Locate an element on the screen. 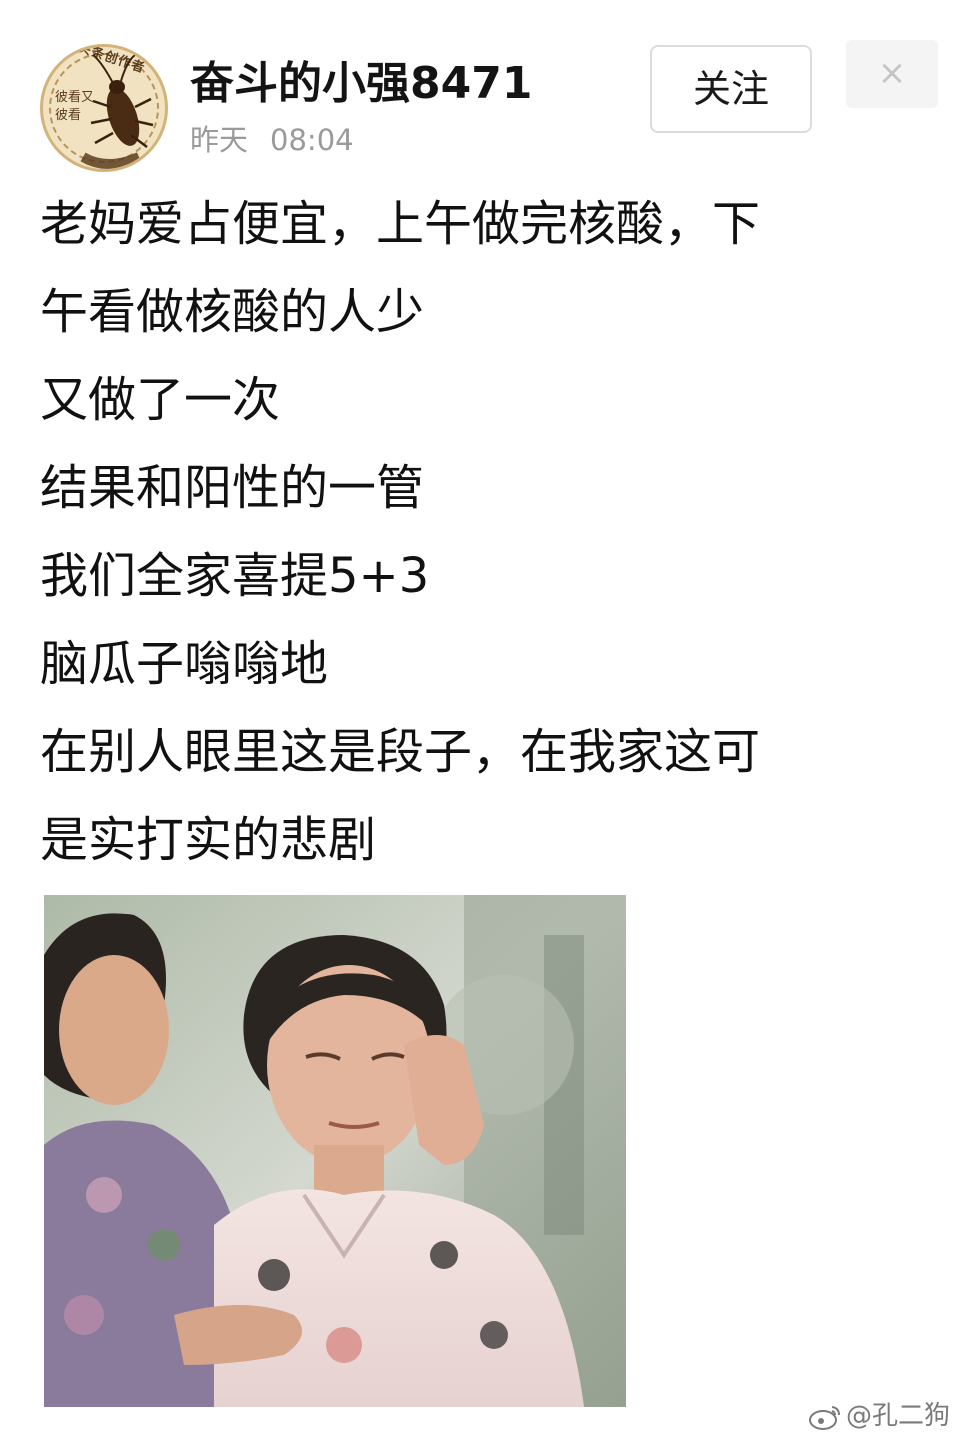 This screenshot has height=1440, width=960. cockroach-icon is located at coordinates (117, 111).